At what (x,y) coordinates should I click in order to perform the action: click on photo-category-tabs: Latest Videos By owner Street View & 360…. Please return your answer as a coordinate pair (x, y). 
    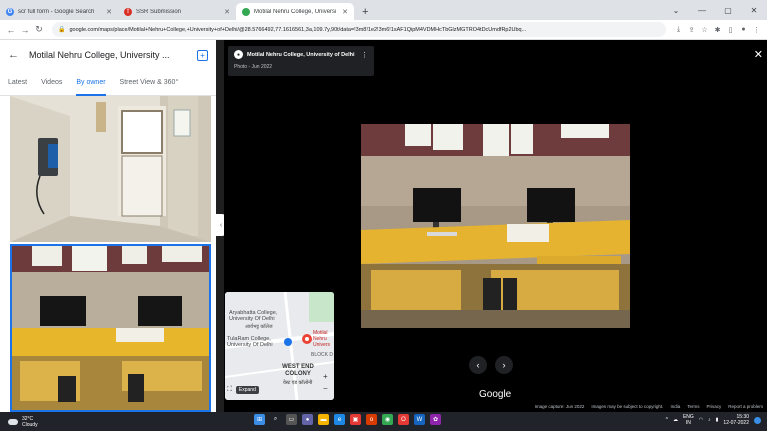
    Looking at the image, I should click on (108, 83).